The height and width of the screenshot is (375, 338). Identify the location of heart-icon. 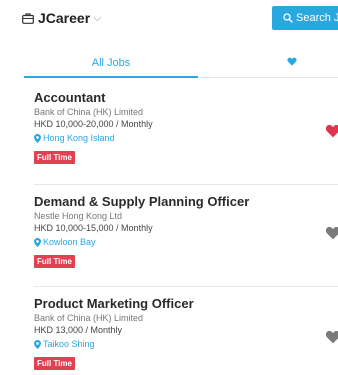
(292, 61).